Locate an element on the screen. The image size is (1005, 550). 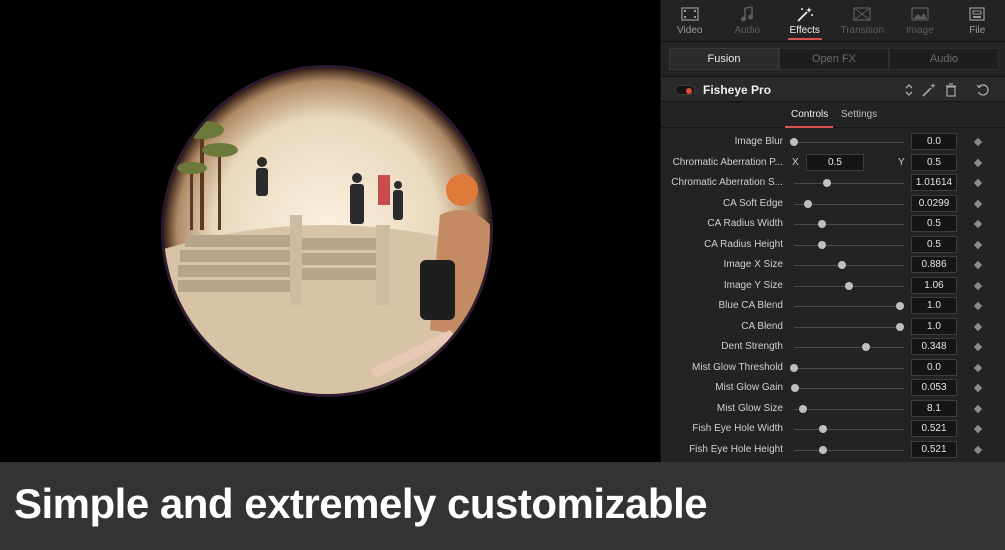
param-label: CA Radius Width is located at coordinates (745, 223).